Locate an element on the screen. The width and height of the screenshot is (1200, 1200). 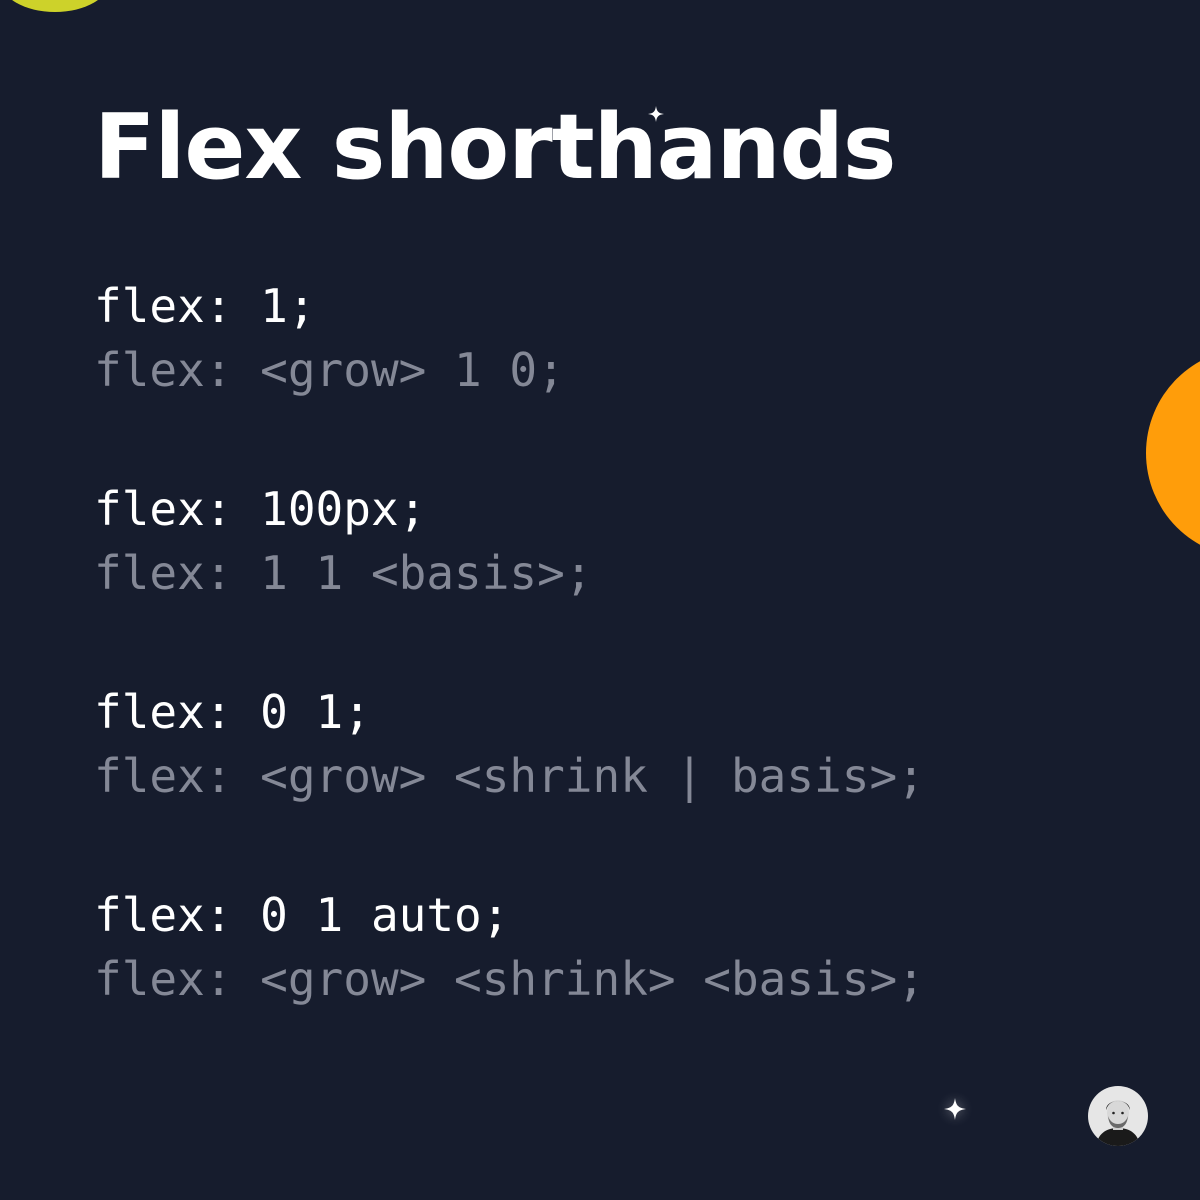
expanded-code: flex: <grow> <shrink> <basis>; is located at coordinates (509, 979).